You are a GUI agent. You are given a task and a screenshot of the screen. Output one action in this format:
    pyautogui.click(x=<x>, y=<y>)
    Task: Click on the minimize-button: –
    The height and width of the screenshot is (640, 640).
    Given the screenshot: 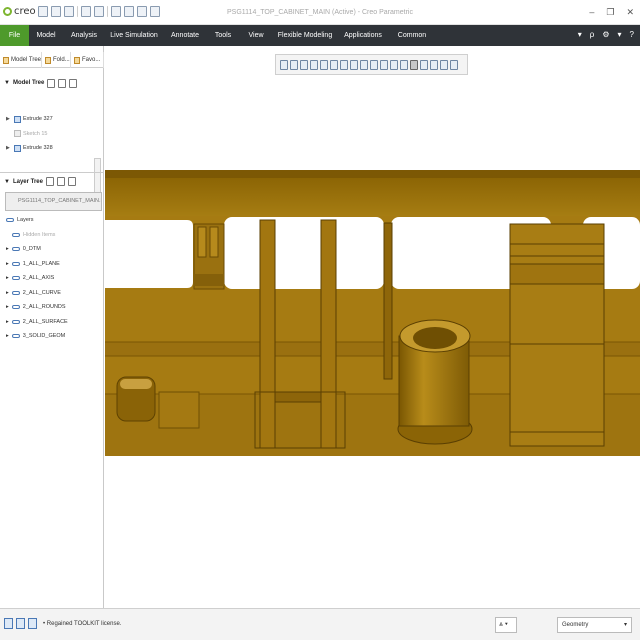 What is the action you would take?
    pyautogui.click(x=591, y=12)
    